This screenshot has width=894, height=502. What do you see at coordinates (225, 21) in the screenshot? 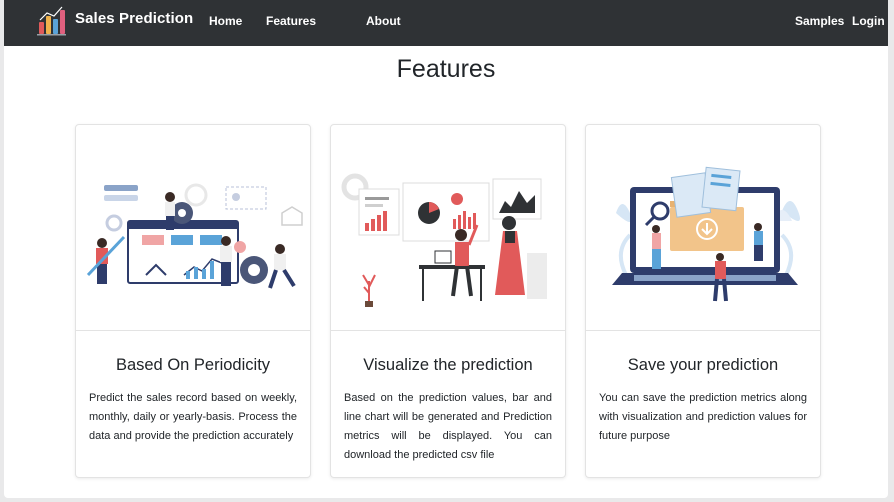
I see `nav-link-home: Home` at bounding box center [225, 21].